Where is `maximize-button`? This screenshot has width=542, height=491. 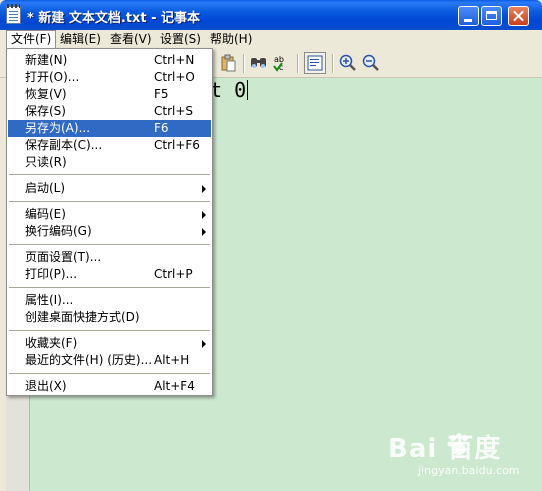 maximize-button is located at coordinates (491, 16).